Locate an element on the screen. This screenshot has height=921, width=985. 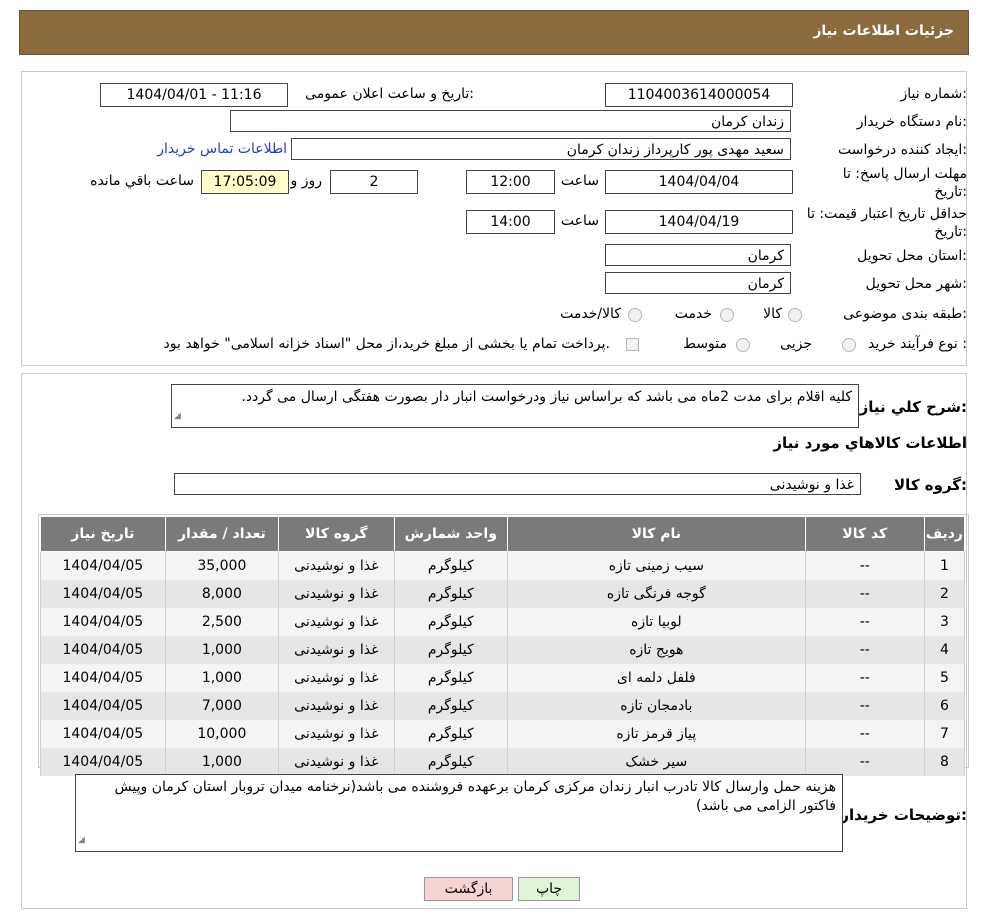
category-service-radio is located at coordinates (727, 315).